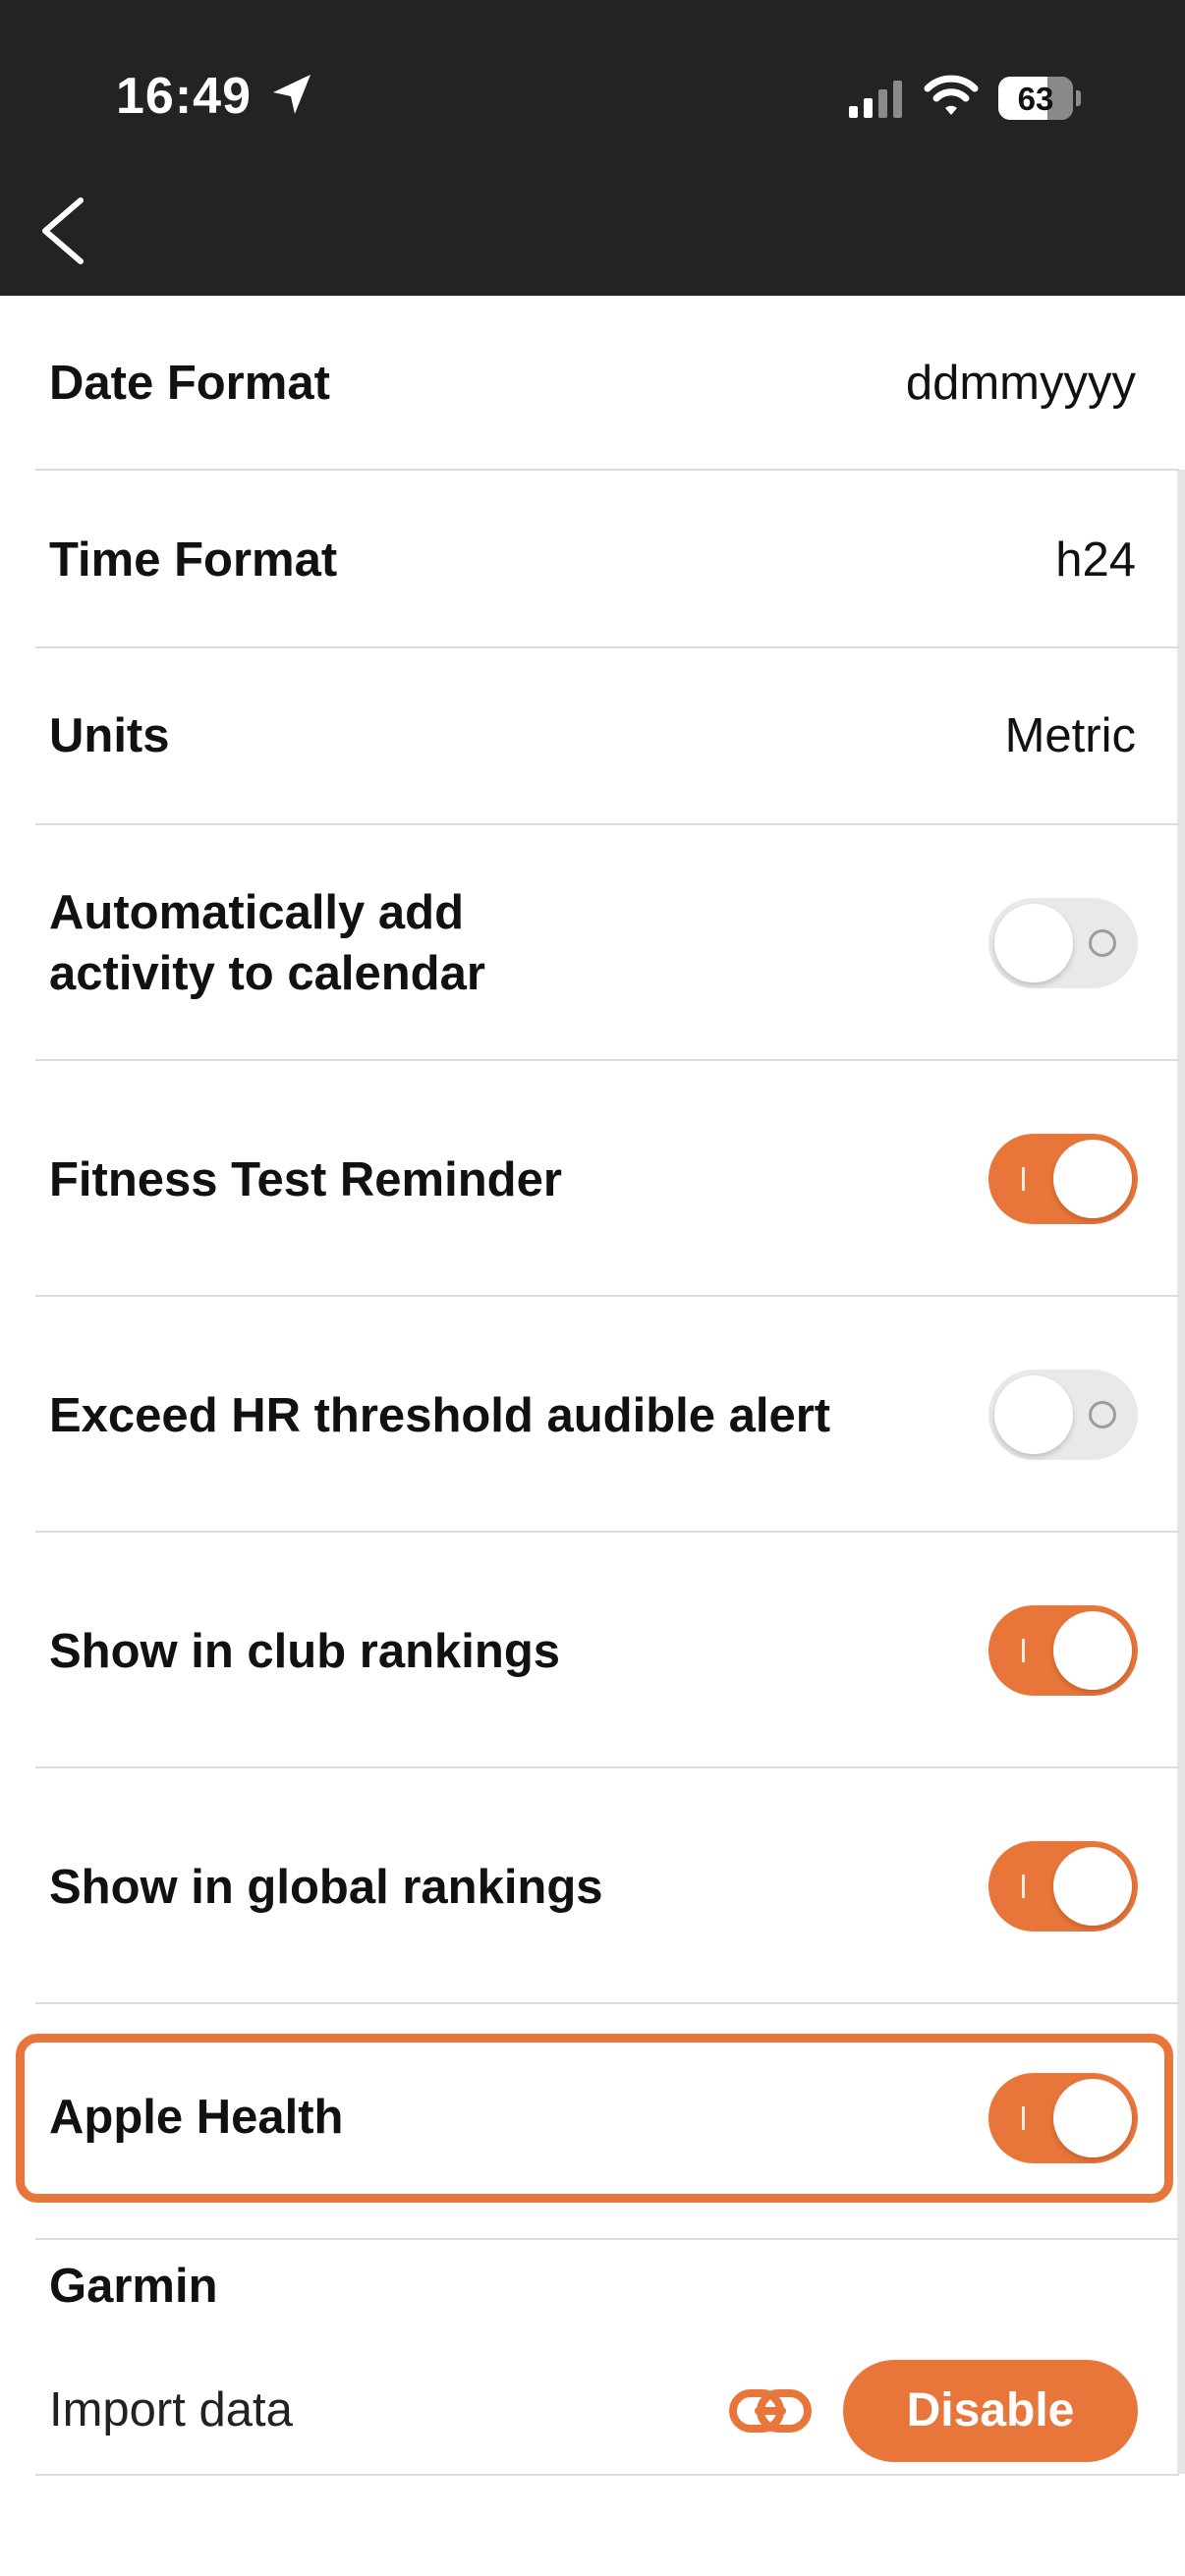 This screenshot has width=1185, height=2576. Describe the element at coordinates (607, 383) in the screenshot. I see `date-format-row: Date Format ddmmyyyy` at that location.